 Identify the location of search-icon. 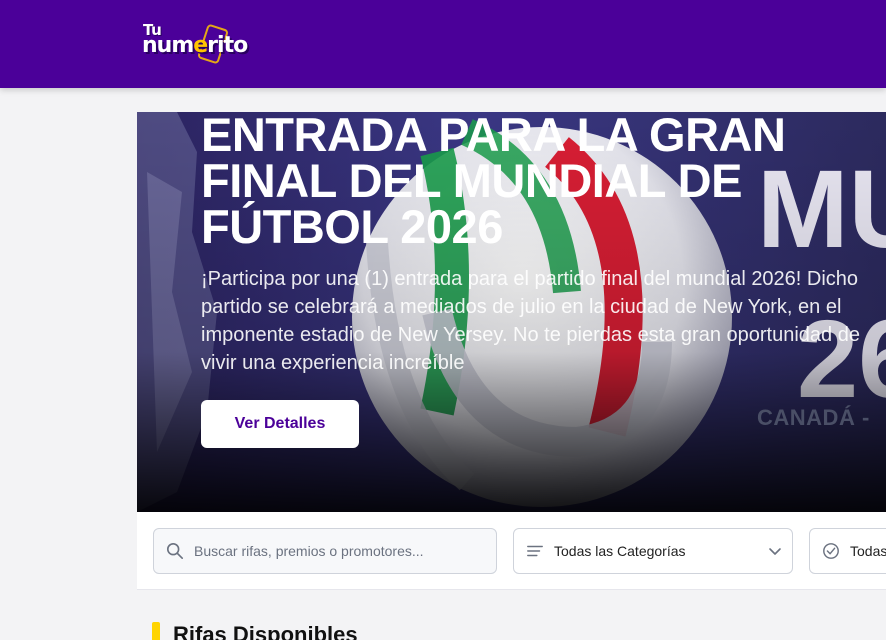
(175, 551).